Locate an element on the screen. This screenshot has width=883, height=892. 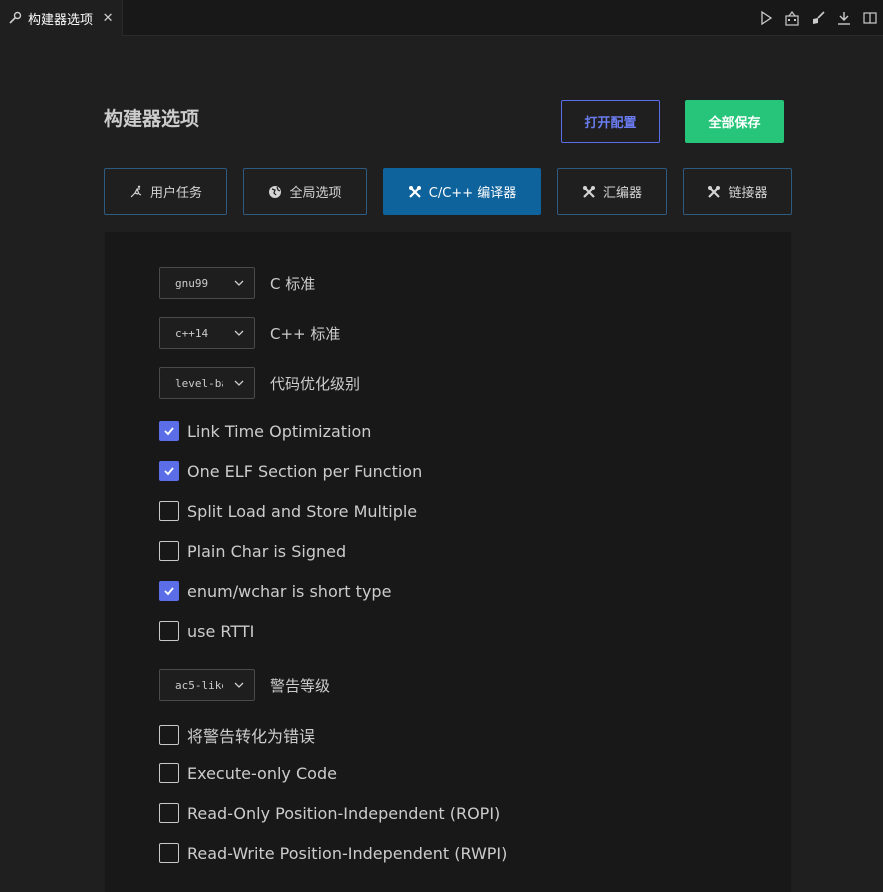
close-icon: ✕ is located at coordinates (108, 18).